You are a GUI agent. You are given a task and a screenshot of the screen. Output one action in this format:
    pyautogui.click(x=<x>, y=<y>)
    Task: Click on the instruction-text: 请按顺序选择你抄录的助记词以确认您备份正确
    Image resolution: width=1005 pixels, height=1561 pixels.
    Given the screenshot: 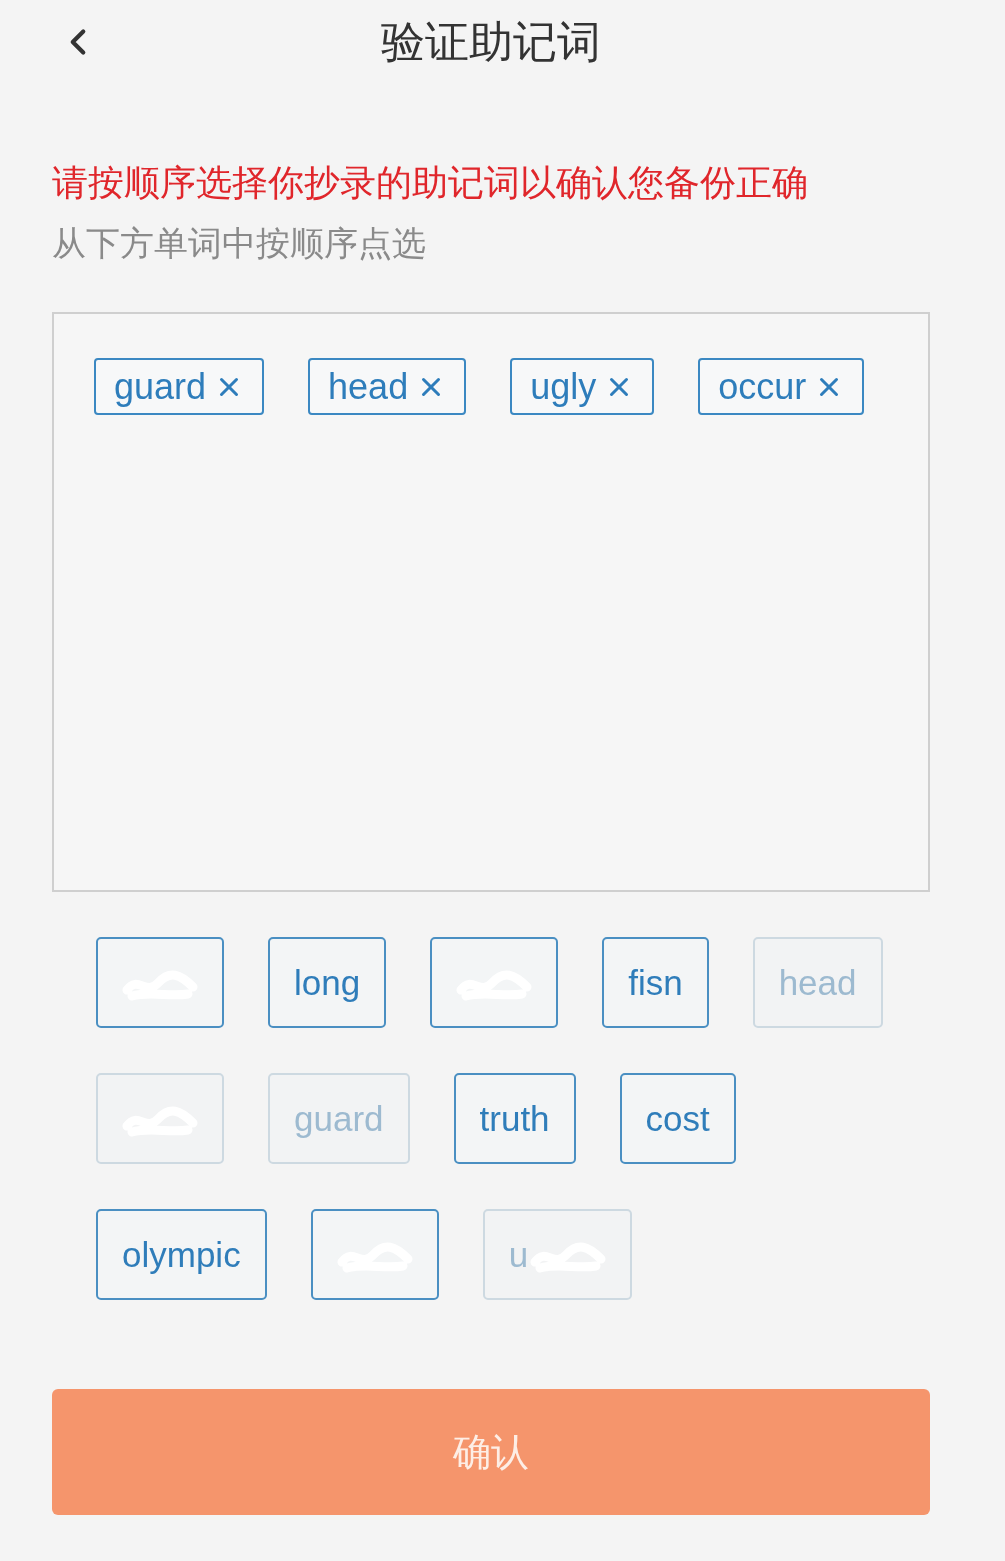 What is the action you would take?
    pyautogui.click(x=430, y=183)
    